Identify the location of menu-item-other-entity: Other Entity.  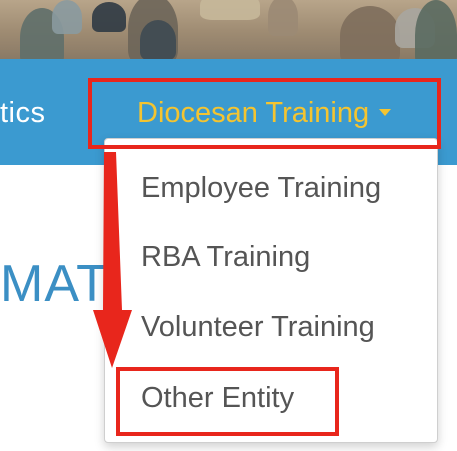
(217, 398).